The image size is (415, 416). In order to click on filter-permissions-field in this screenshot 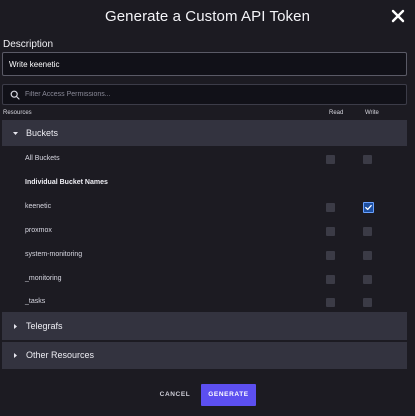, I will do `click(204, 94)`.